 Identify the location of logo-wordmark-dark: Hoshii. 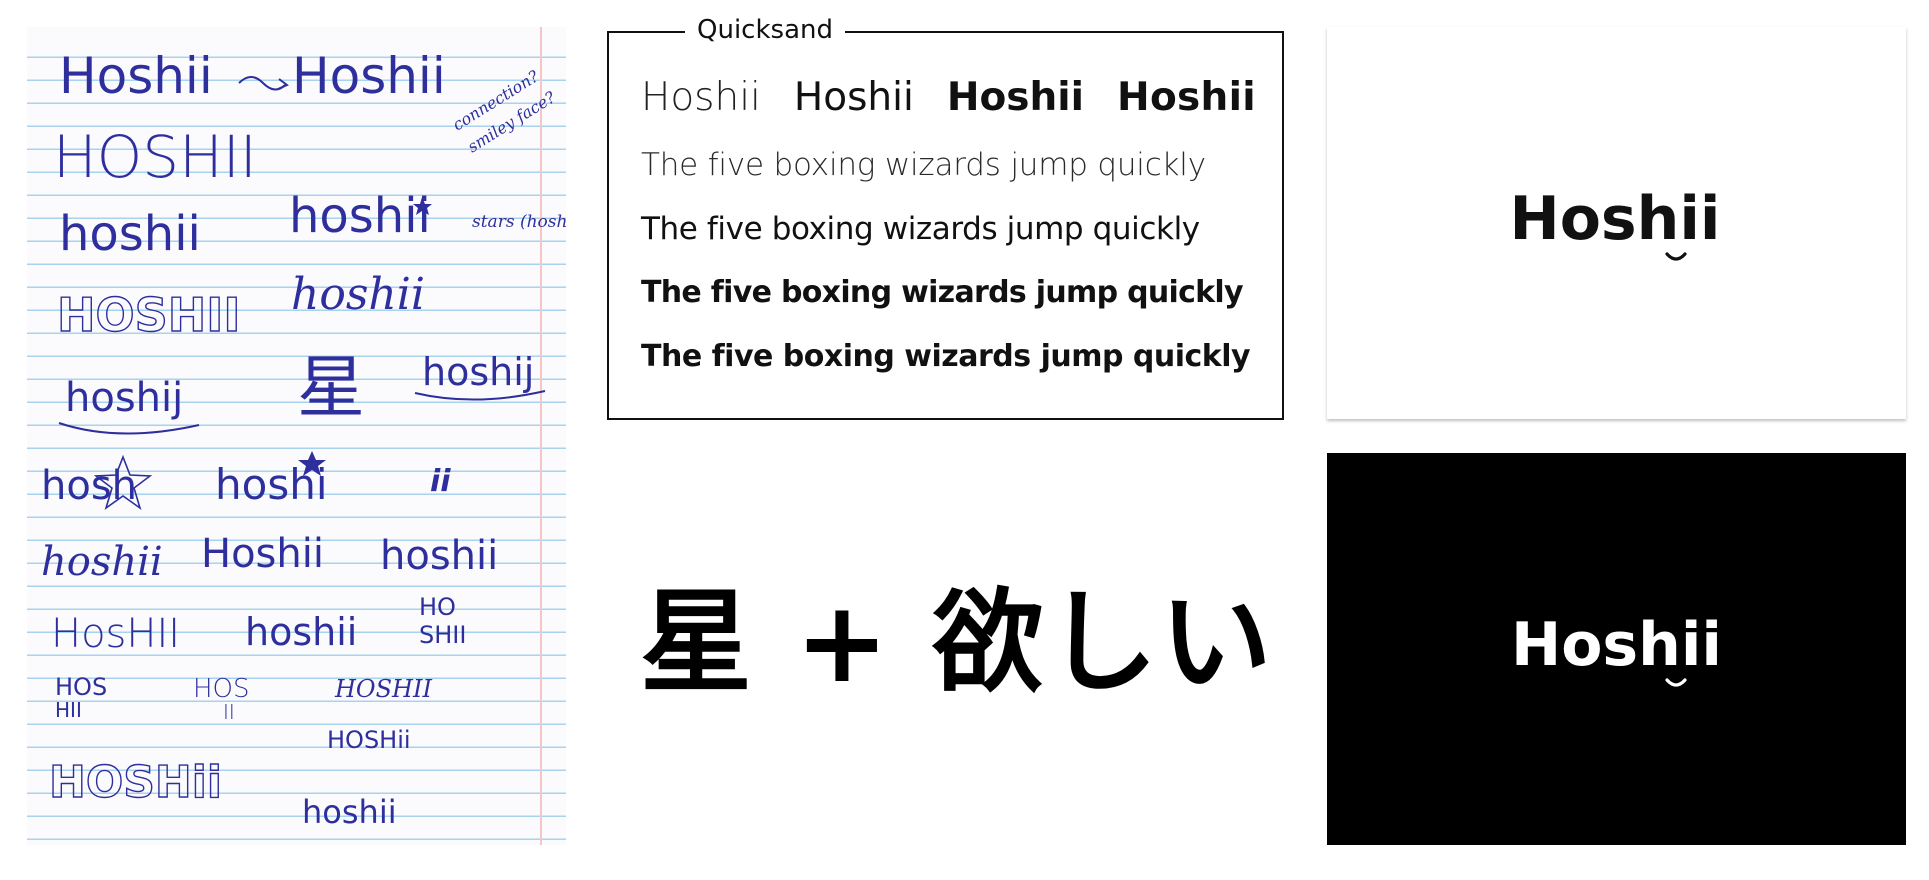
(1616, 645).